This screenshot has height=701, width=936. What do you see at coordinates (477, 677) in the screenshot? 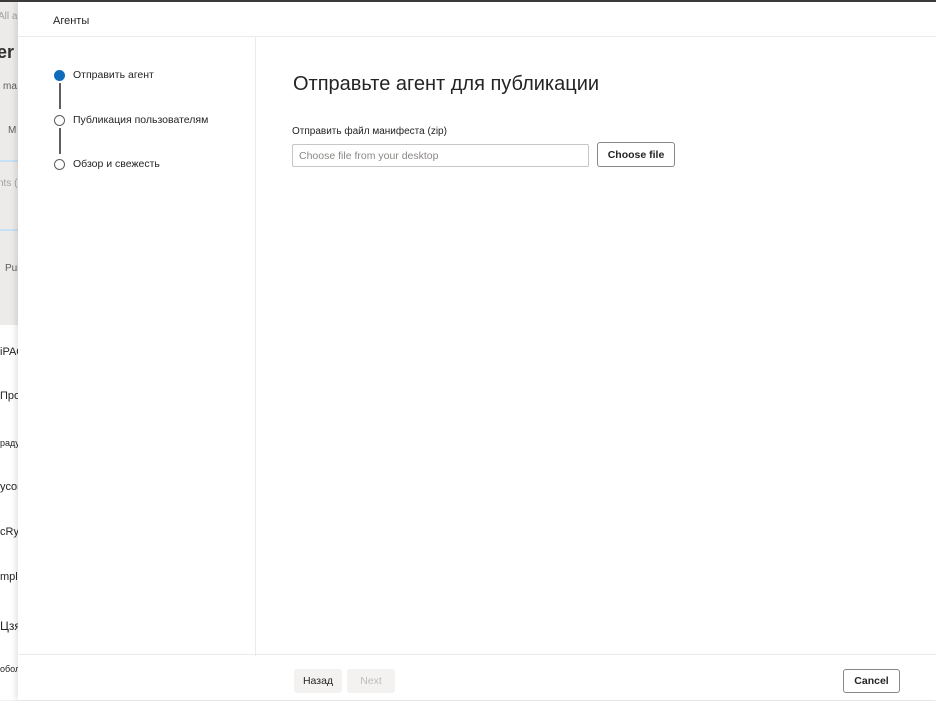
I see `panel-footer: Назад Next Cancel` at bounding box center [477, 677].